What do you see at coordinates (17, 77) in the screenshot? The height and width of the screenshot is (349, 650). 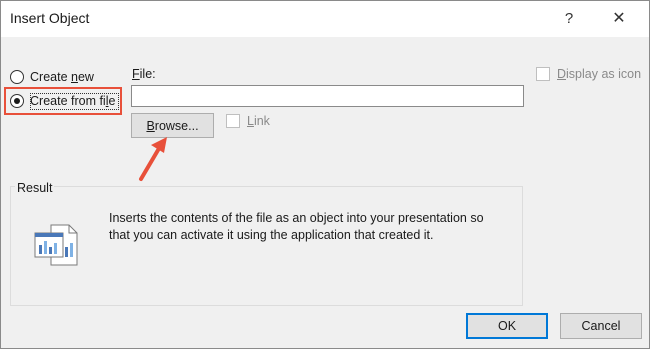 I see `create-new-radio-circle` at bounding box center [17, 77].